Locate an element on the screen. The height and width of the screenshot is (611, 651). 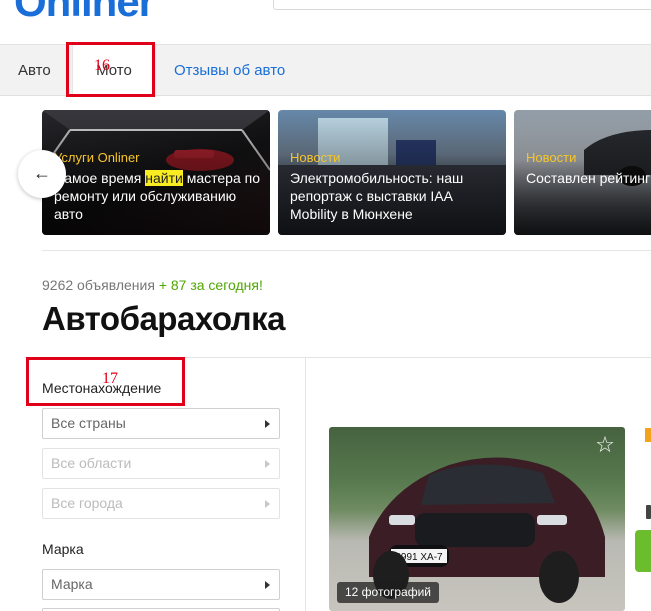
total-count: 9262 объявления is located at coordinates (98, 285).